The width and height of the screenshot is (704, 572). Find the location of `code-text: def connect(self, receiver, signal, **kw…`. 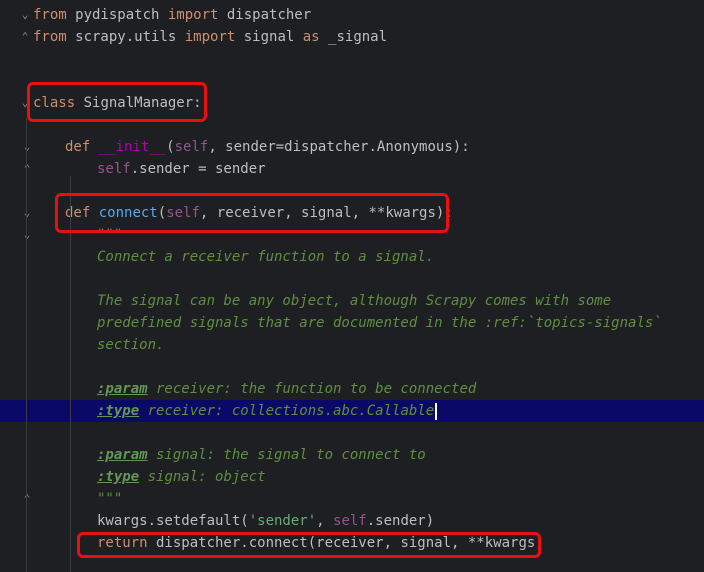

code-text: def connect(self, receiver, signal, **kw… is located at coordinates (259, 213).